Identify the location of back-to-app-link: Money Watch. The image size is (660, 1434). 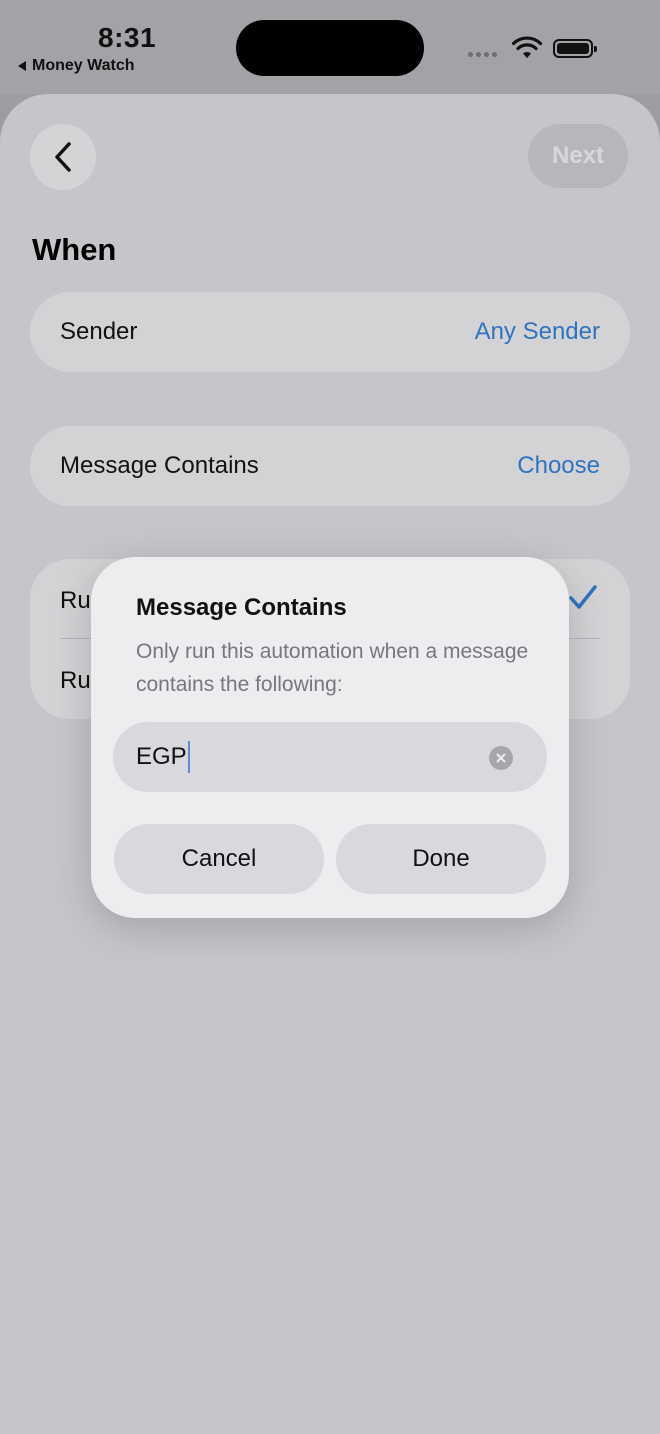
(76, 66).